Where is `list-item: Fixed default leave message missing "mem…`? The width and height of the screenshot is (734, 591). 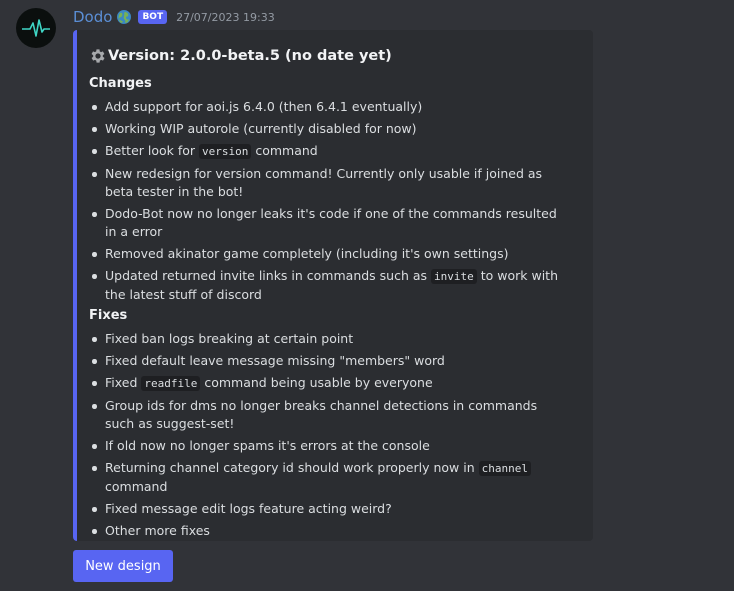 list-item: Fixed default leave message missing "mem… is located at coordinates (329, 361).